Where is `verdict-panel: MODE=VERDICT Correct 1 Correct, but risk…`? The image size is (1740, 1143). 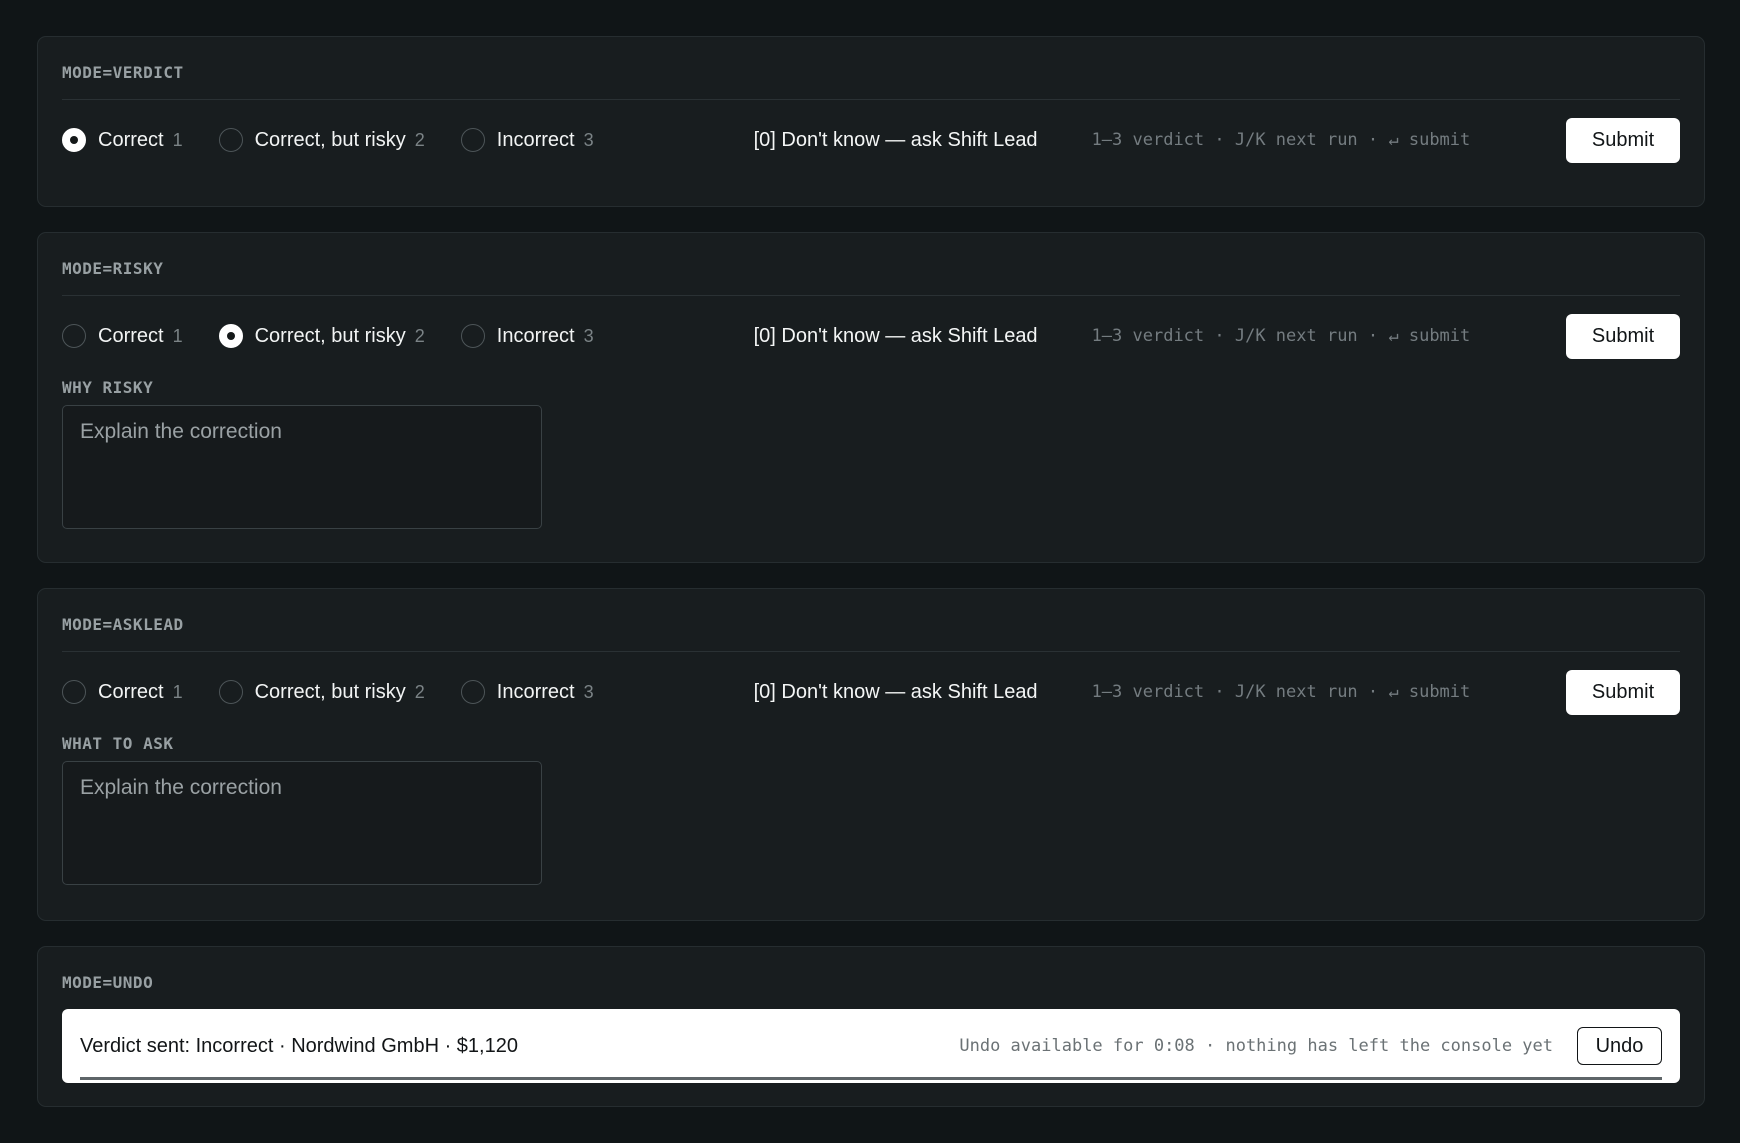 verdict-panel: MODE=VERDICT Correct 1 Correct, but risk… is located at coordinates (871, 121).